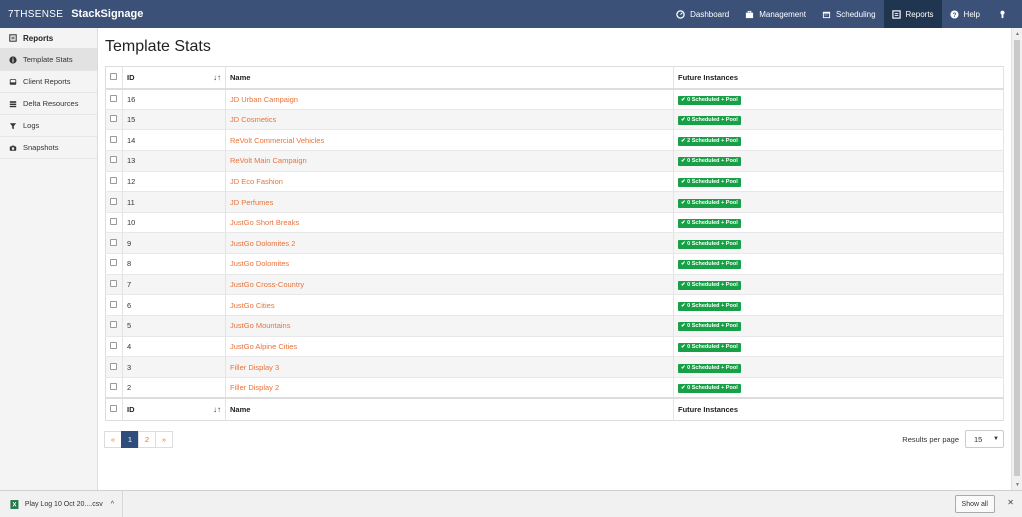 The width and height of the screenshot is (1022, 517). I want to click on table-row: 3 Filler Display 3 ✔ 0 Scheduled + Pool, so click(554, 367).